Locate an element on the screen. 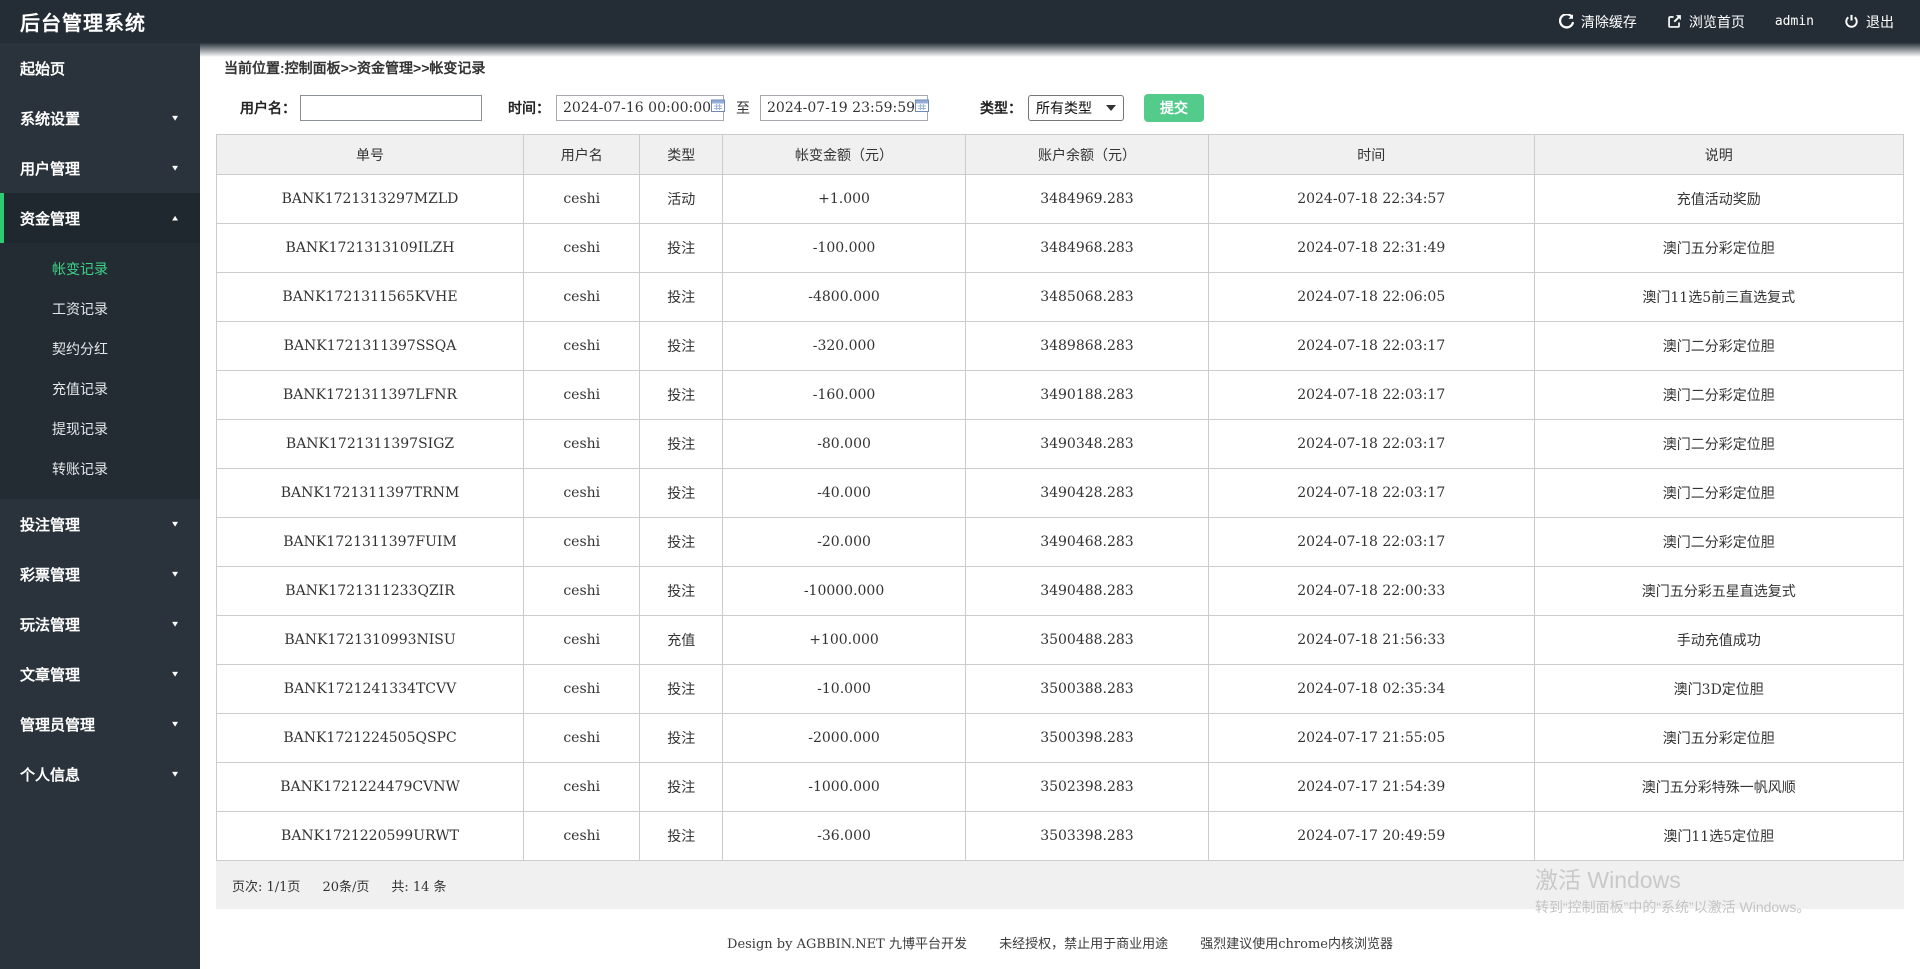 The width and height of the screenshot is (1920, 969). footer-design: Design by AGBBIN.NET 九博平台开发 is located at coordinates (847, 944).